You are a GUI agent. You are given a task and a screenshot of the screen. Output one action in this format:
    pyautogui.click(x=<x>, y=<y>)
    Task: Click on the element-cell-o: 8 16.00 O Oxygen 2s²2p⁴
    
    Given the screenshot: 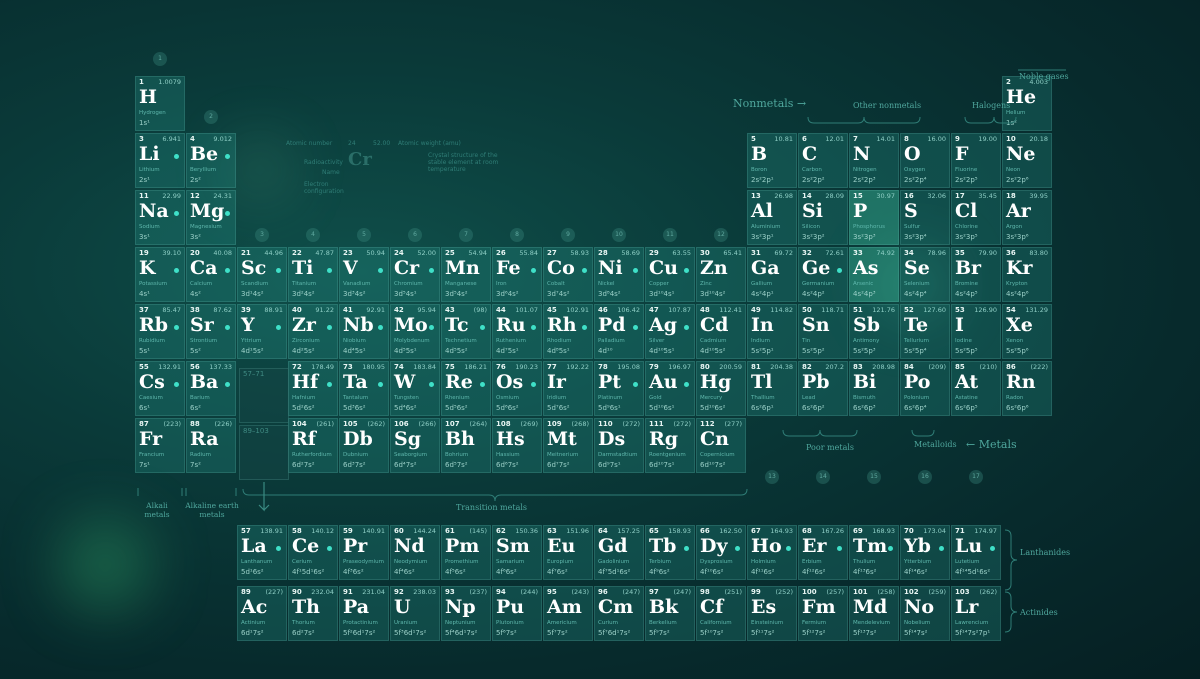 What is the action you would take?
    pyautogui.click(x=925, y=160)
    